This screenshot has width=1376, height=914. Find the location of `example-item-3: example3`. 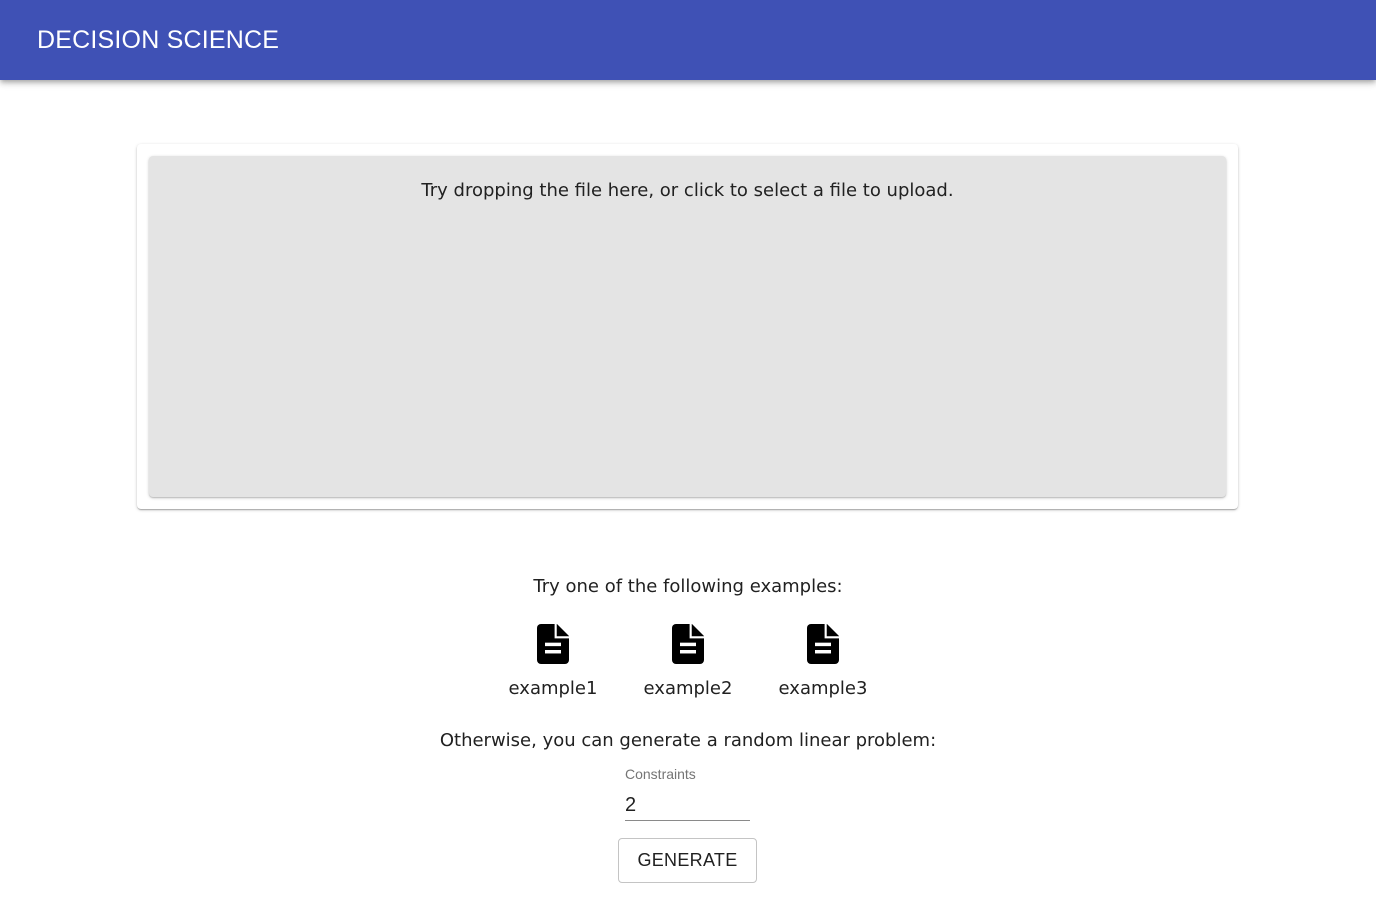

example-item-3: example3 is located at coordinates (823, 662).